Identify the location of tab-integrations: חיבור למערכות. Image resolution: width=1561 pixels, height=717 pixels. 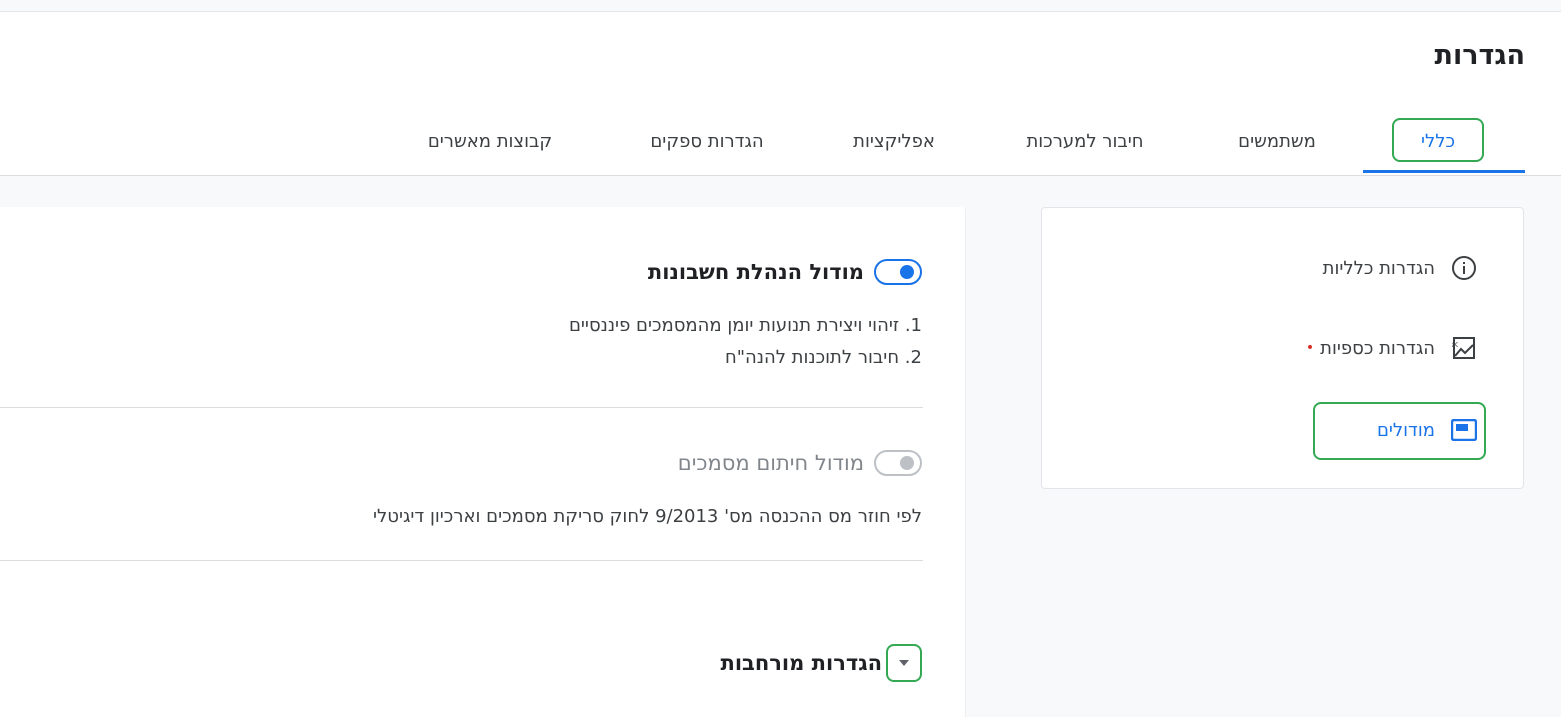
(1085, 141).